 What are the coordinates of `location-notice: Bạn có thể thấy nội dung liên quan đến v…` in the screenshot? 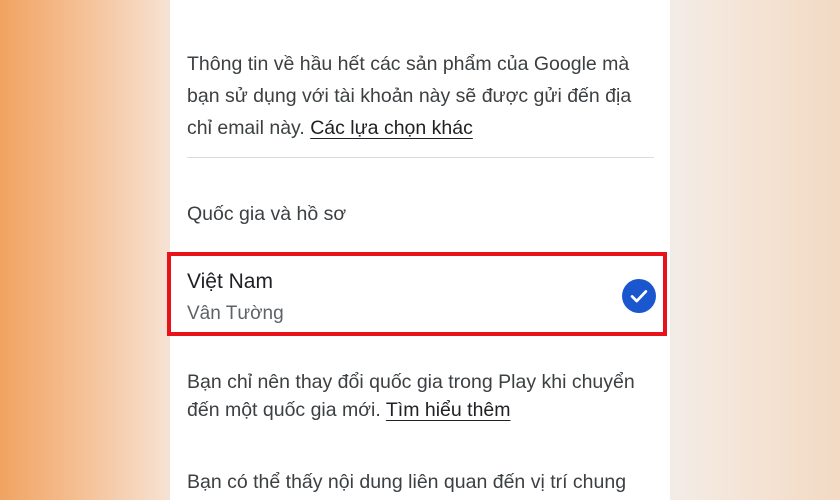 It's located at (407, 482).